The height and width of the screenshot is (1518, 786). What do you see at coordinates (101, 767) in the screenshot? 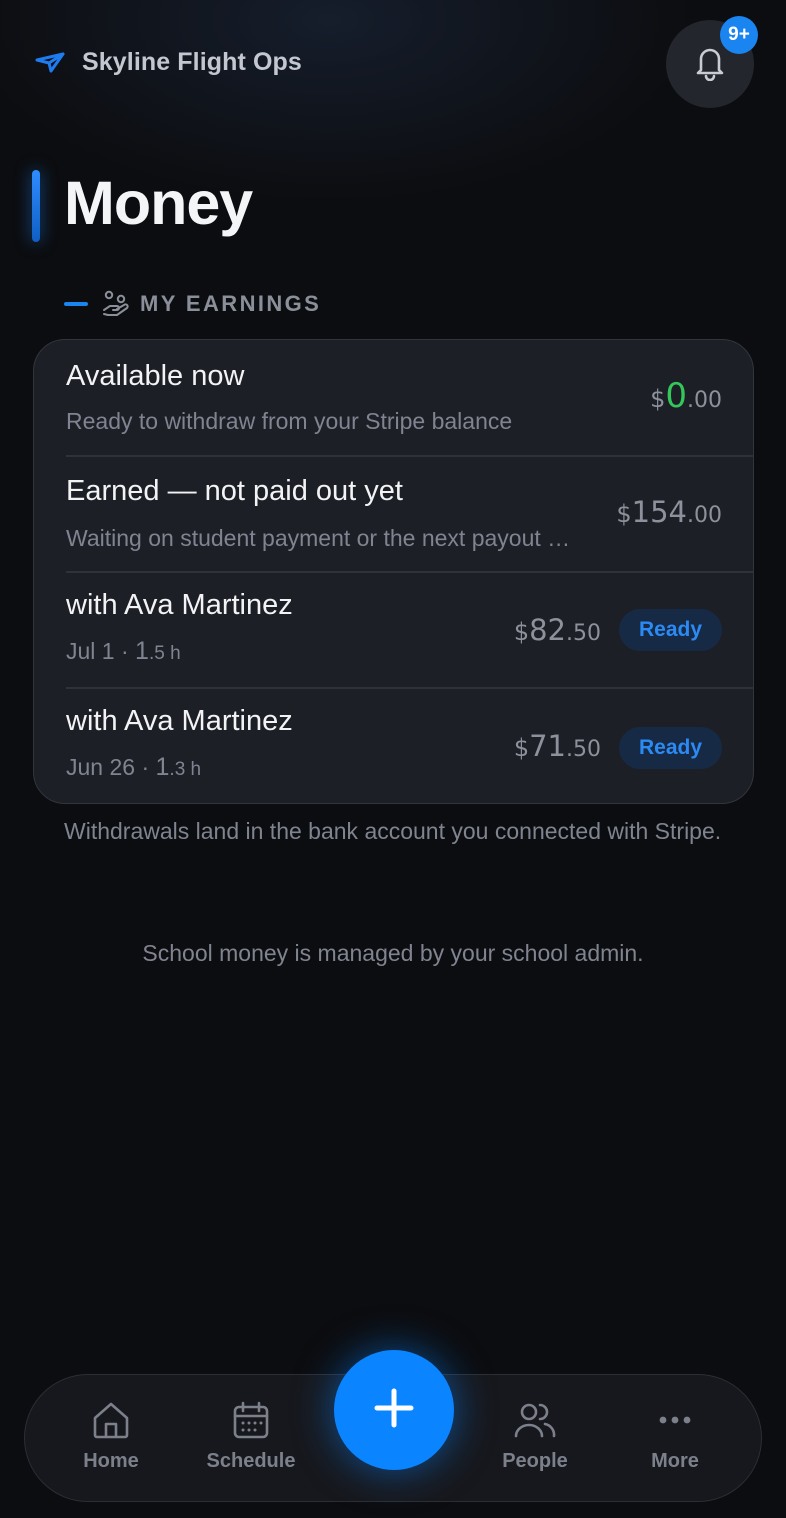
I see `lesson-date: Jun 26` at bounding box center [101, 767].